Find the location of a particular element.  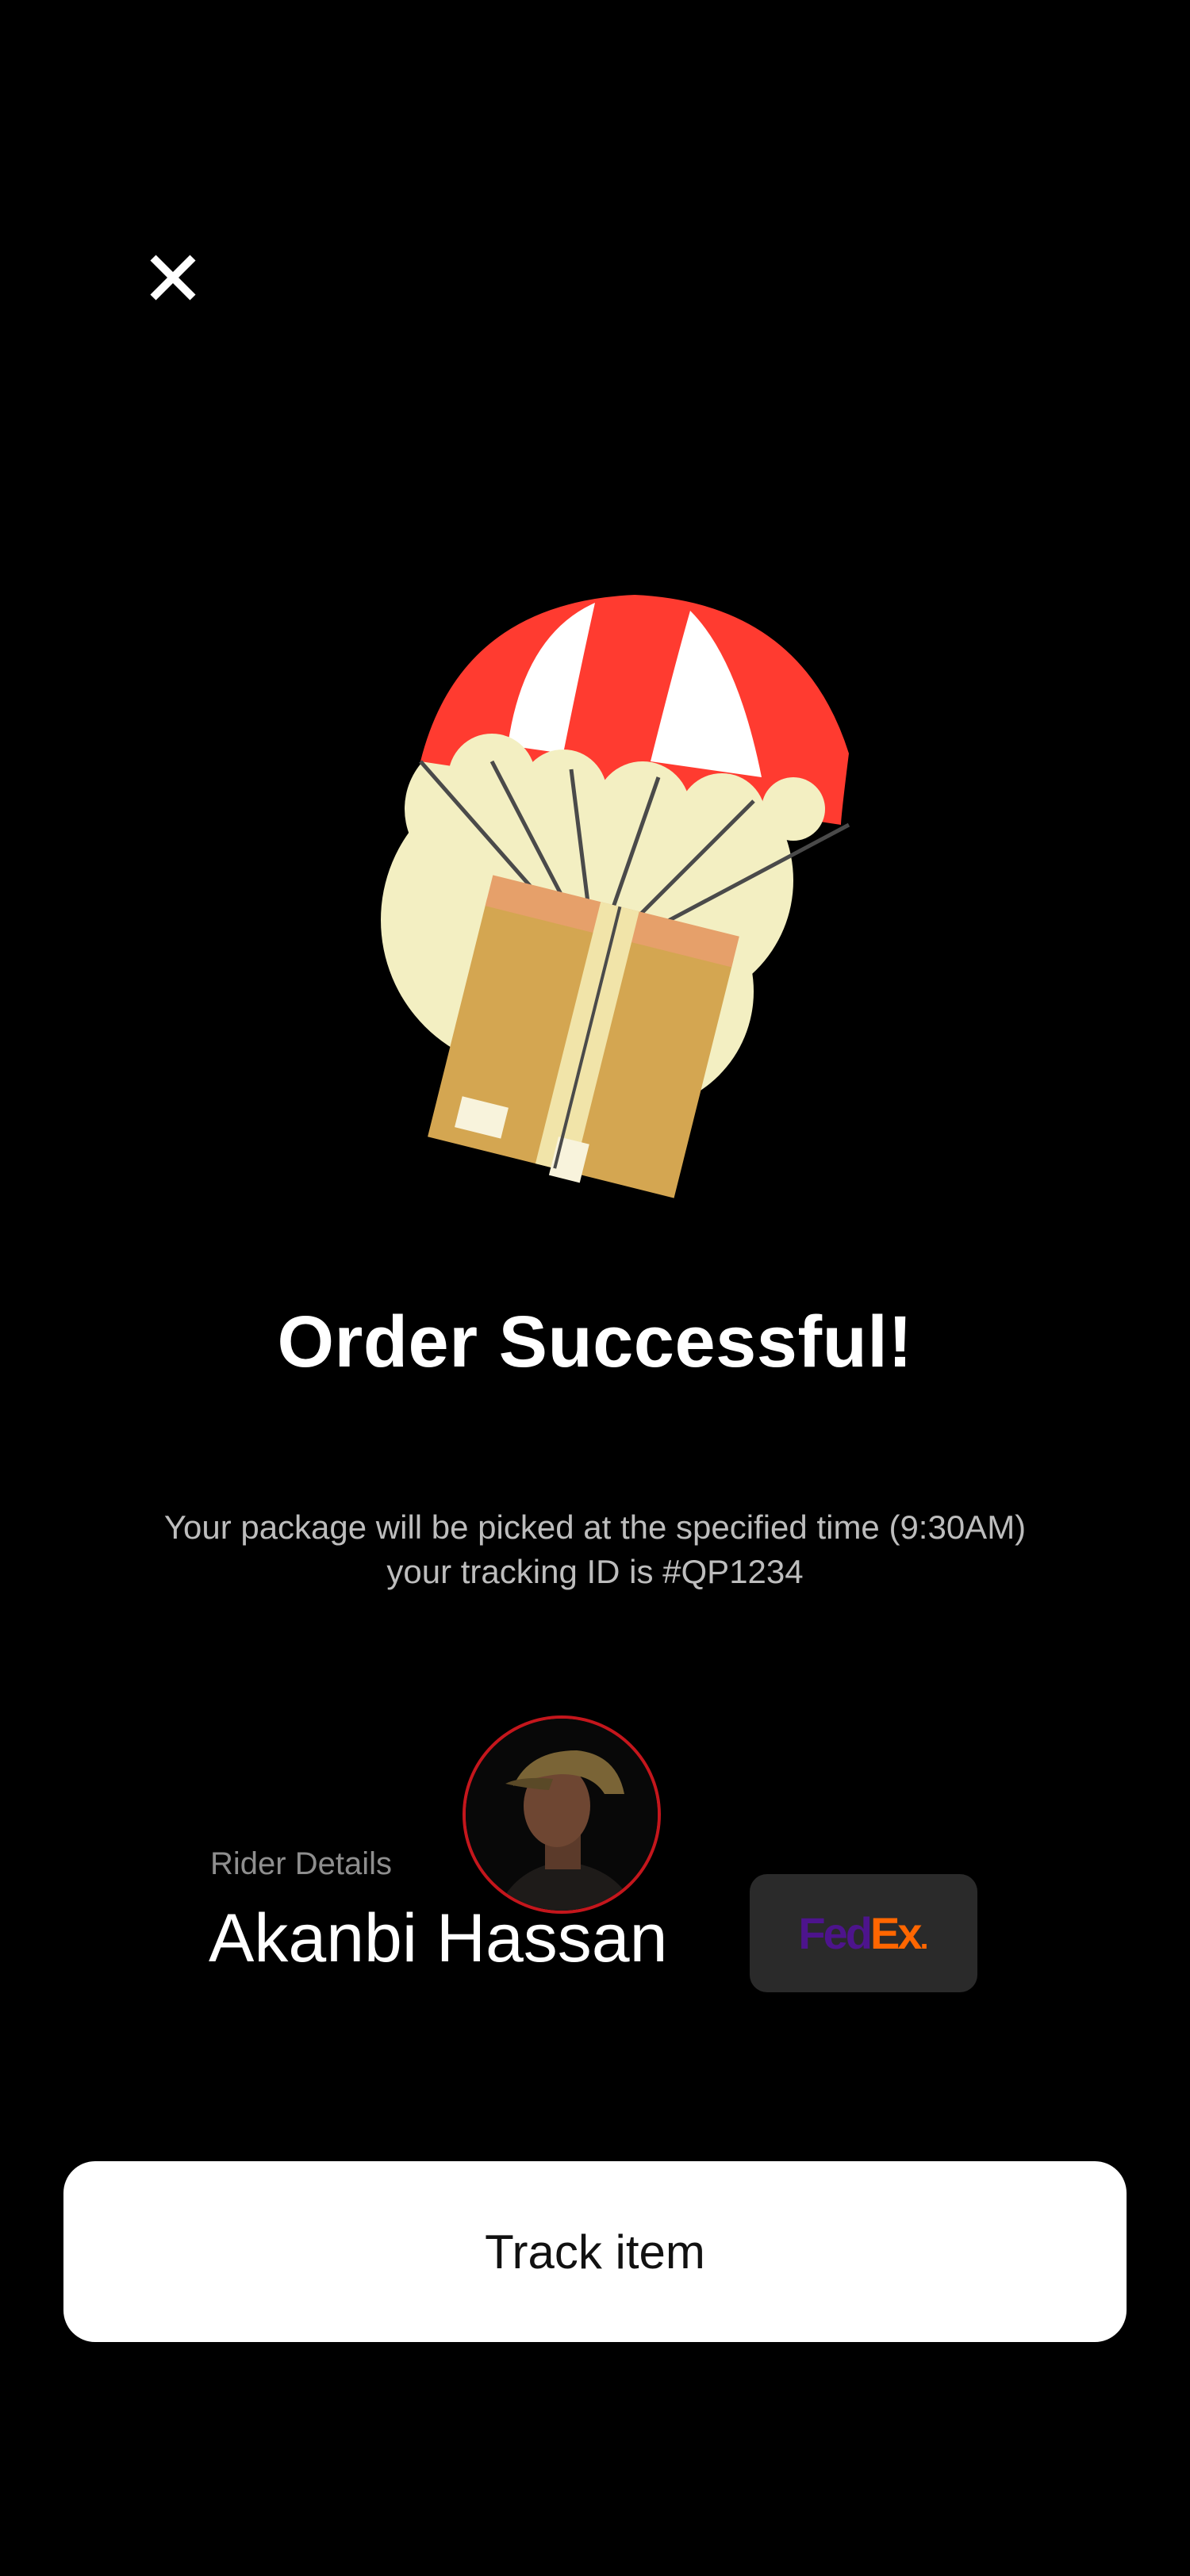

rider-details-label: Rider Details is located at coordinates (301, 1864).